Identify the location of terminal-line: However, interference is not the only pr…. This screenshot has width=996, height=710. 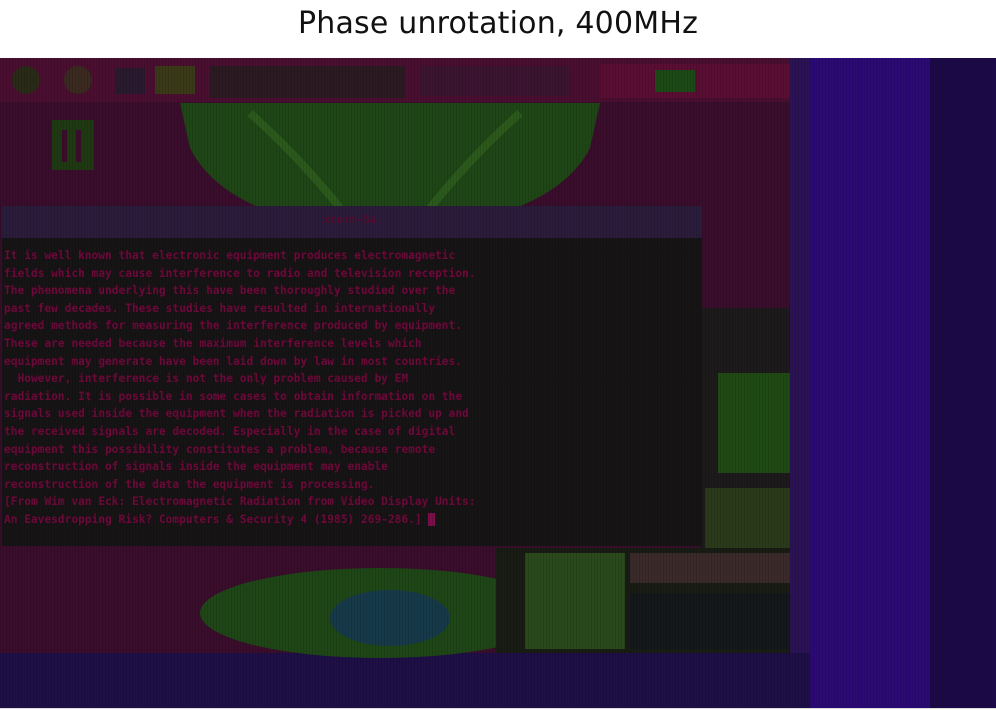
(206, 379).